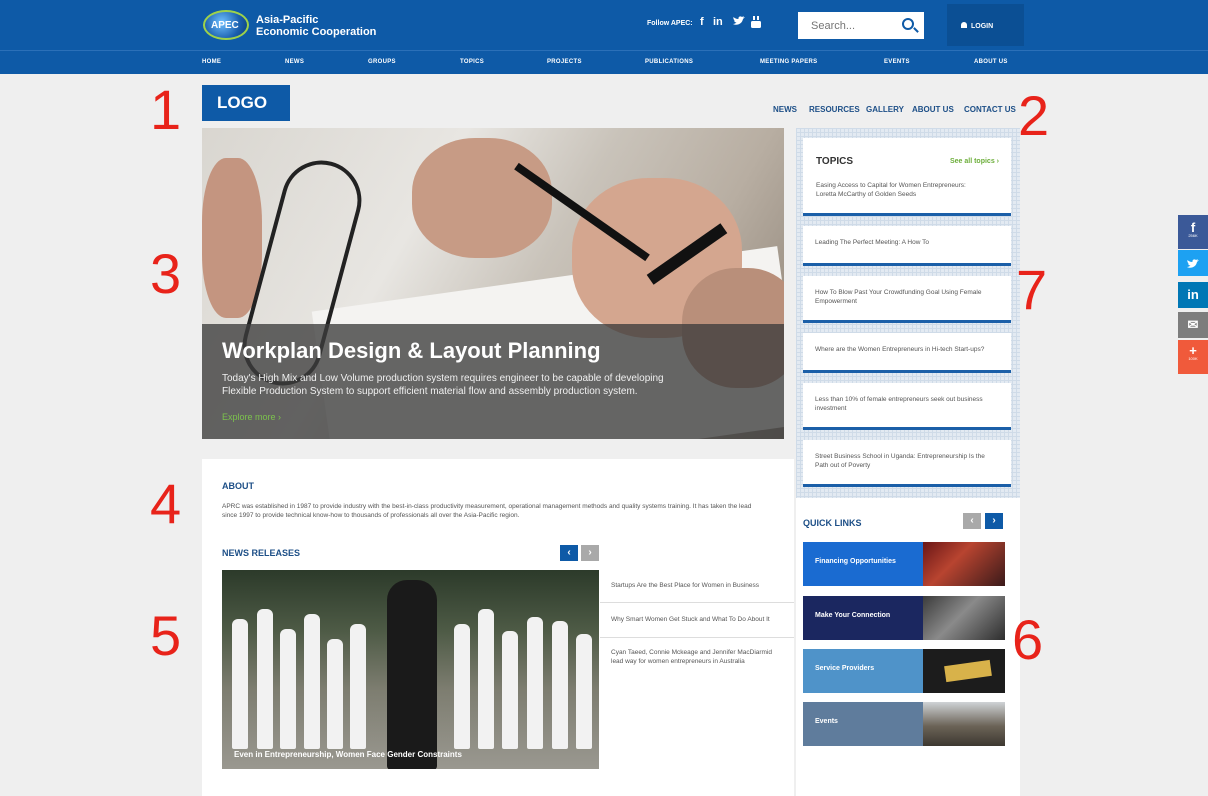  What do you see at coordinates (590, 553) in the screenshot?
I see `news-next-button: ›` at bounding box center [590, 553].